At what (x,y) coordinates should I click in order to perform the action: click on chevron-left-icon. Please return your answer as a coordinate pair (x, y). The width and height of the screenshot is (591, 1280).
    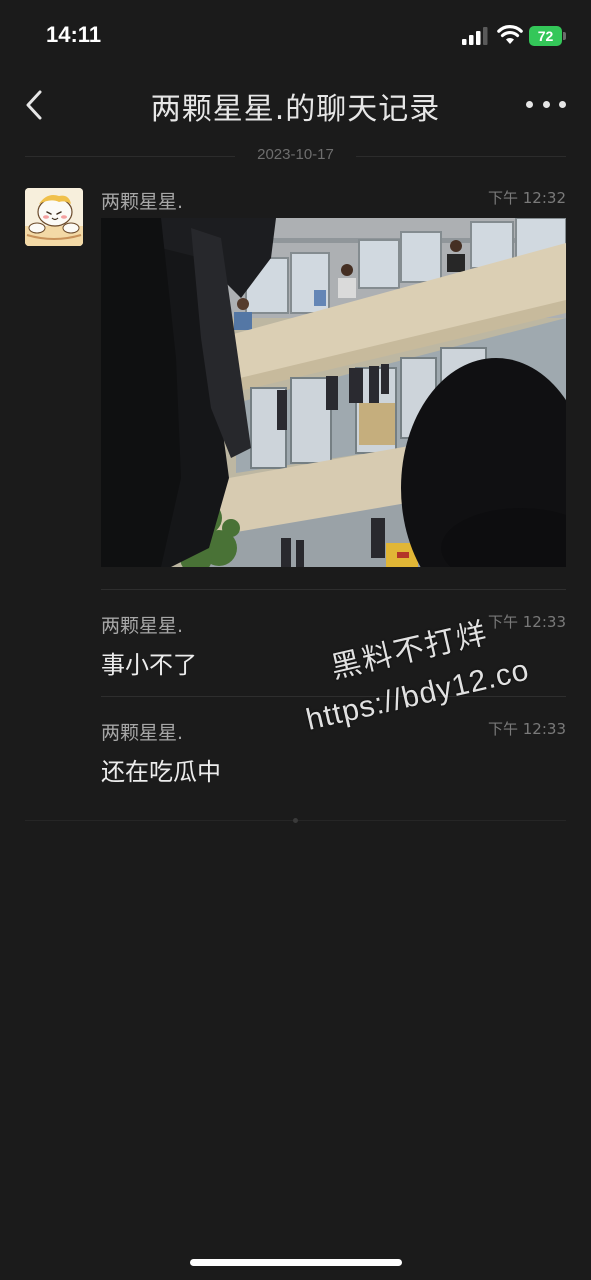
    Looking at the image, I should click on (34, 105).